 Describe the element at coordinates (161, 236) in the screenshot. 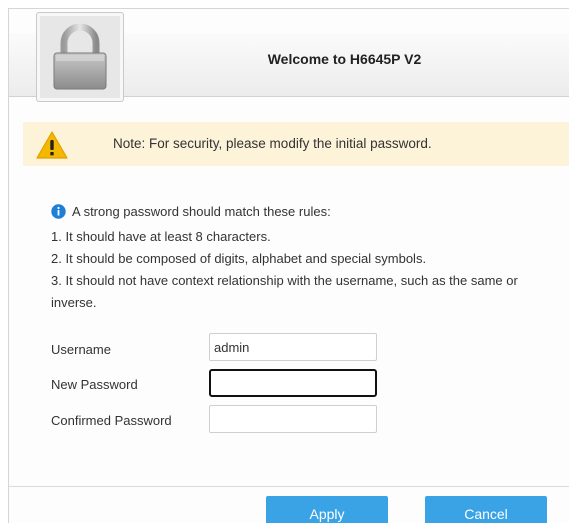

I see `rule-item: 1. It should have at least 8 characters.` at that location.